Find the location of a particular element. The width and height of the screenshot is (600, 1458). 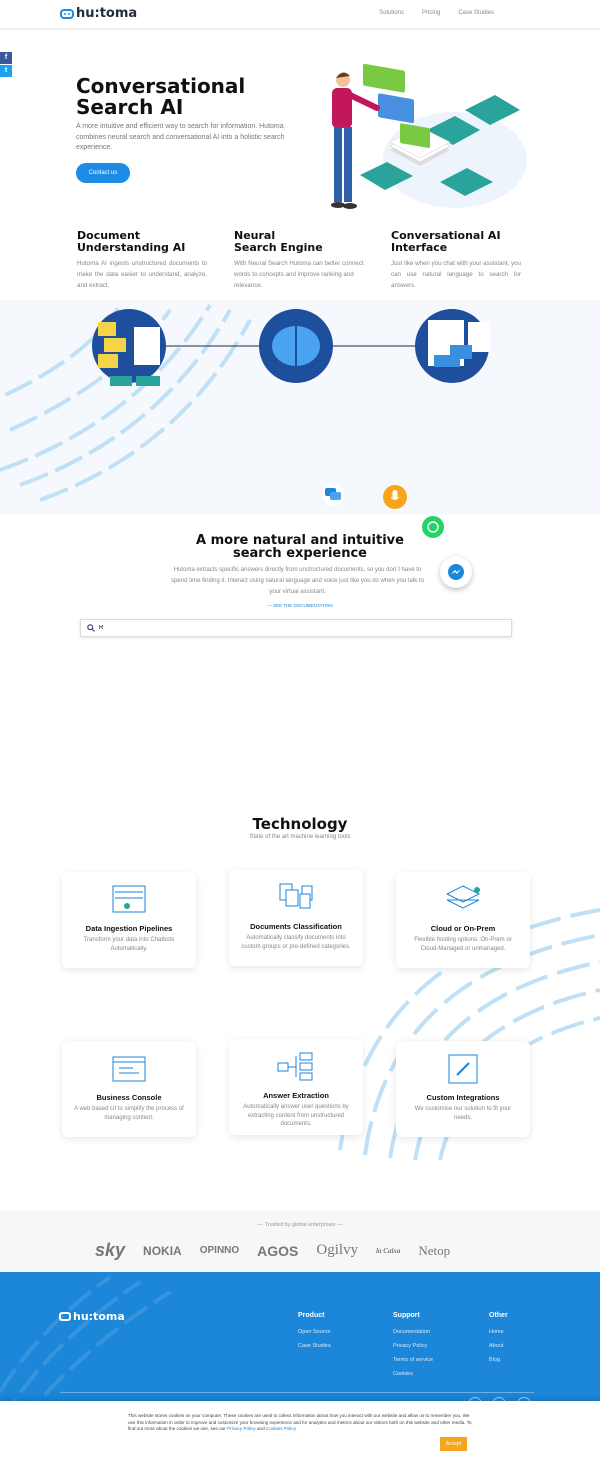

search-icon is located at coordinates (91, 628).